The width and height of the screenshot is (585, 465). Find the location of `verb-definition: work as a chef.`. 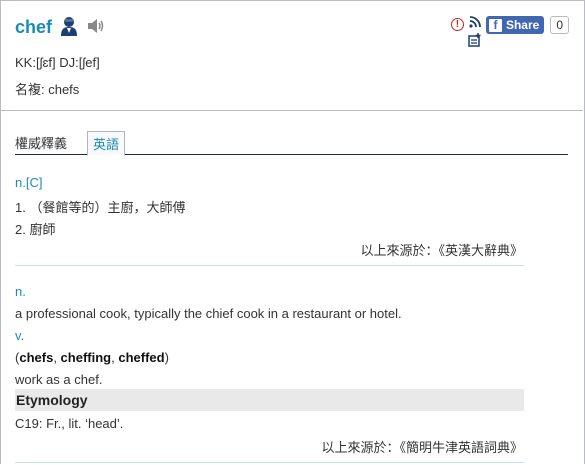

verb-definition: work as a chef. is located at coordinates (59, 379).